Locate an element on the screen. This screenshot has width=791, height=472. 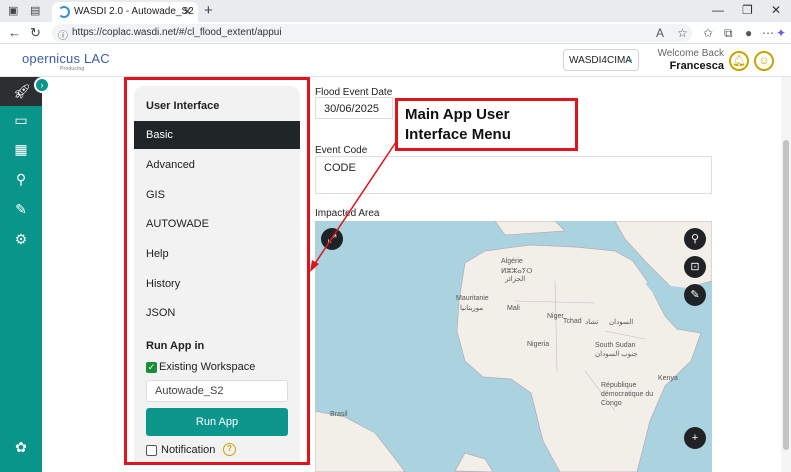
user-avatar-icon: ☺ is located at coordinates (764, 61).